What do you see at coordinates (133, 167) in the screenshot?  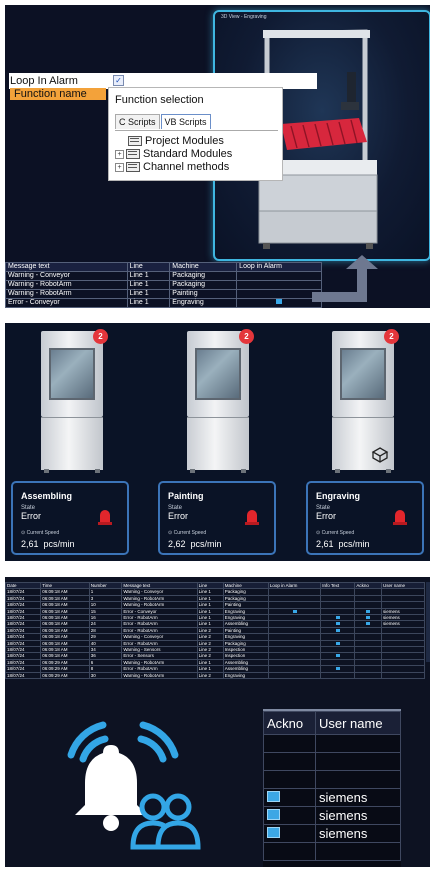 I see `folder-icon` at bounding box center [133, 167].